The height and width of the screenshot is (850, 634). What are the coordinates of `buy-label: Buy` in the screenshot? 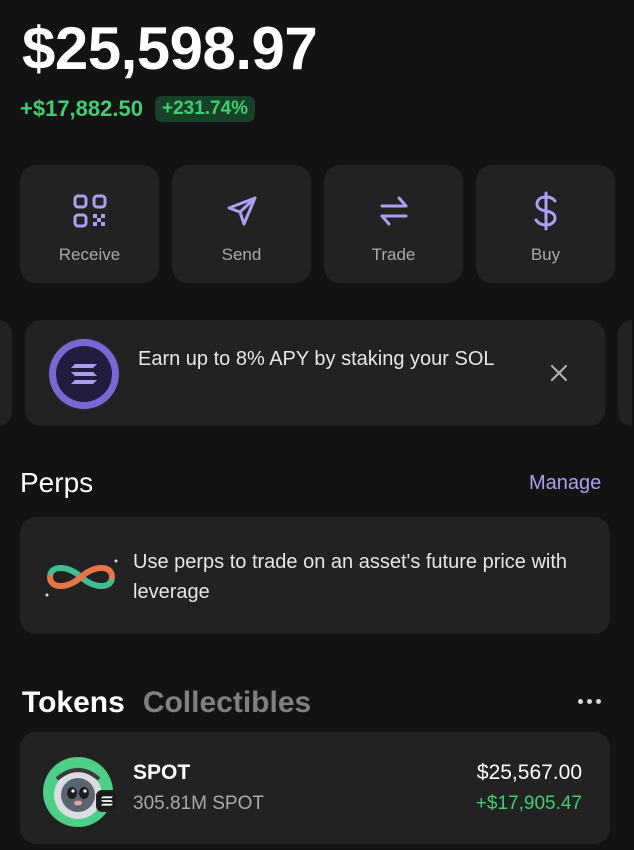 It's located at (545, 254).